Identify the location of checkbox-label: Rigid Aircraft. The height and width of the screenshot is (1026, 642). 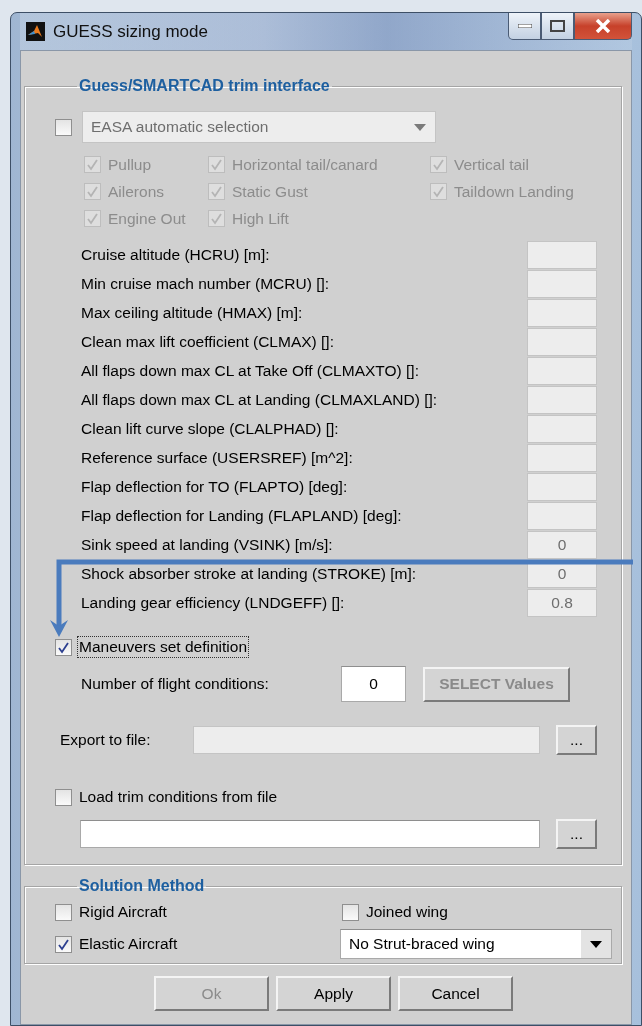
(123, 912).